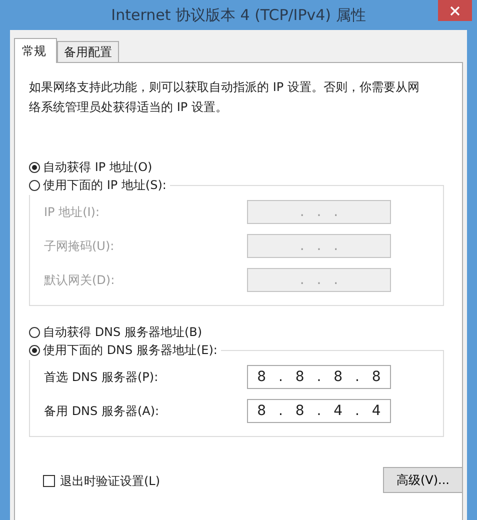 Image resolution: width=477 pixels, height=520 pixels. I want to click on radio-option: 自动获得 DNS 服务器地址(B), so click(115, 332).